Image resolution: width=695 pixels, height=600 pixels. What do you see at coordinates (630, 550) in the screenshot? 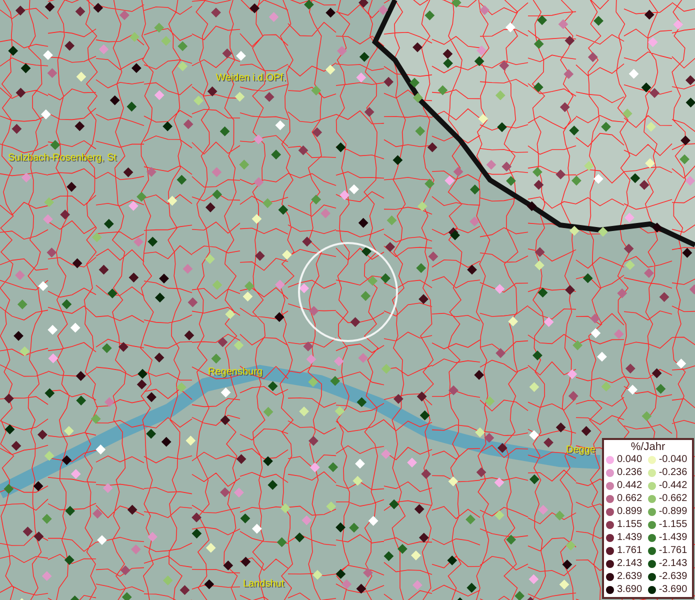
I see `legend-value: 1.761` at bounding box center [630, 550].